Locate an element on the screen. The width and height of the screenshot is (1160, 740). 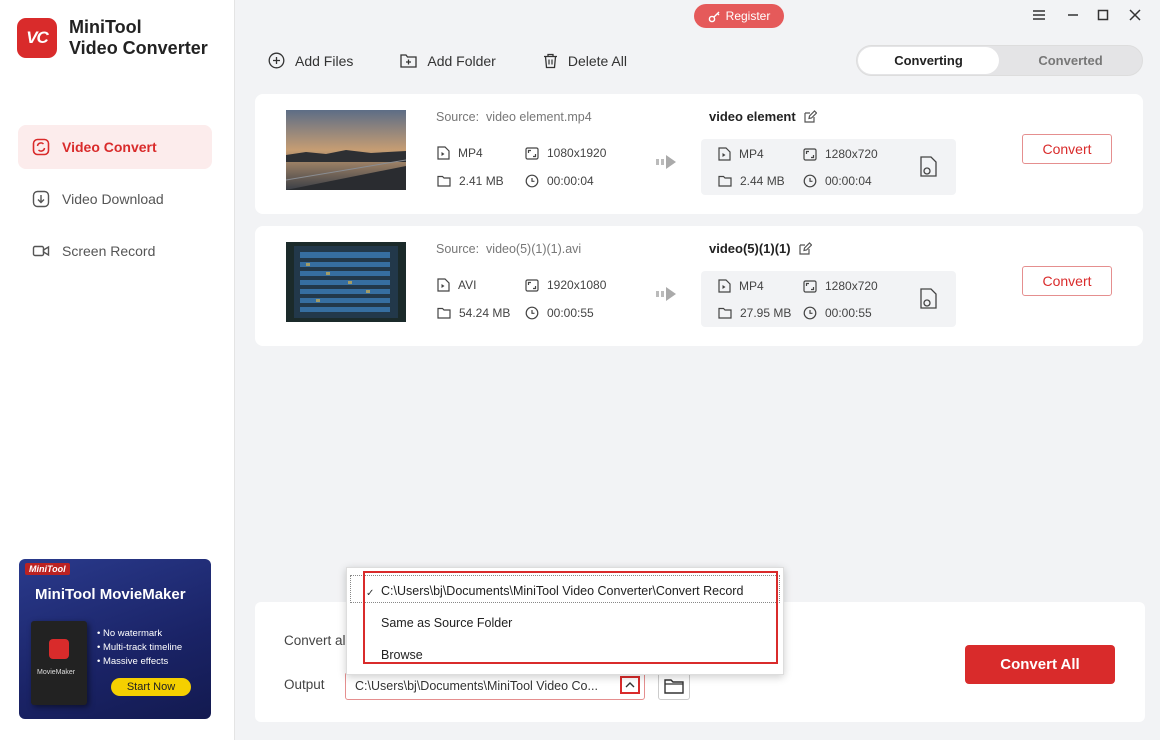
add-folder-label: Add Folder is located at coordinates (461, 60).